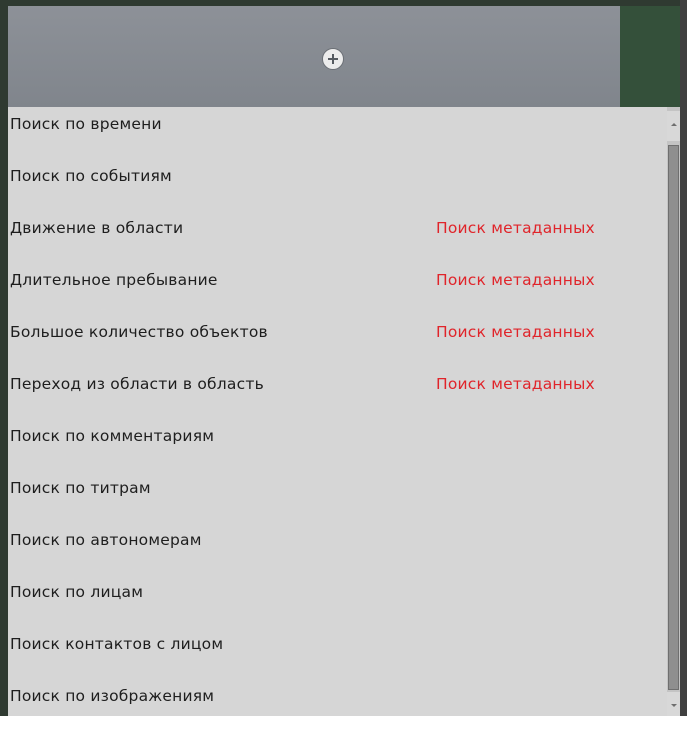 This screenshot has height=731, width=687. What do you see at coordinates (80, 488) in the screenshot?
I see `list-item-label: Поиск по титрам` at bounding box center [80, 488].